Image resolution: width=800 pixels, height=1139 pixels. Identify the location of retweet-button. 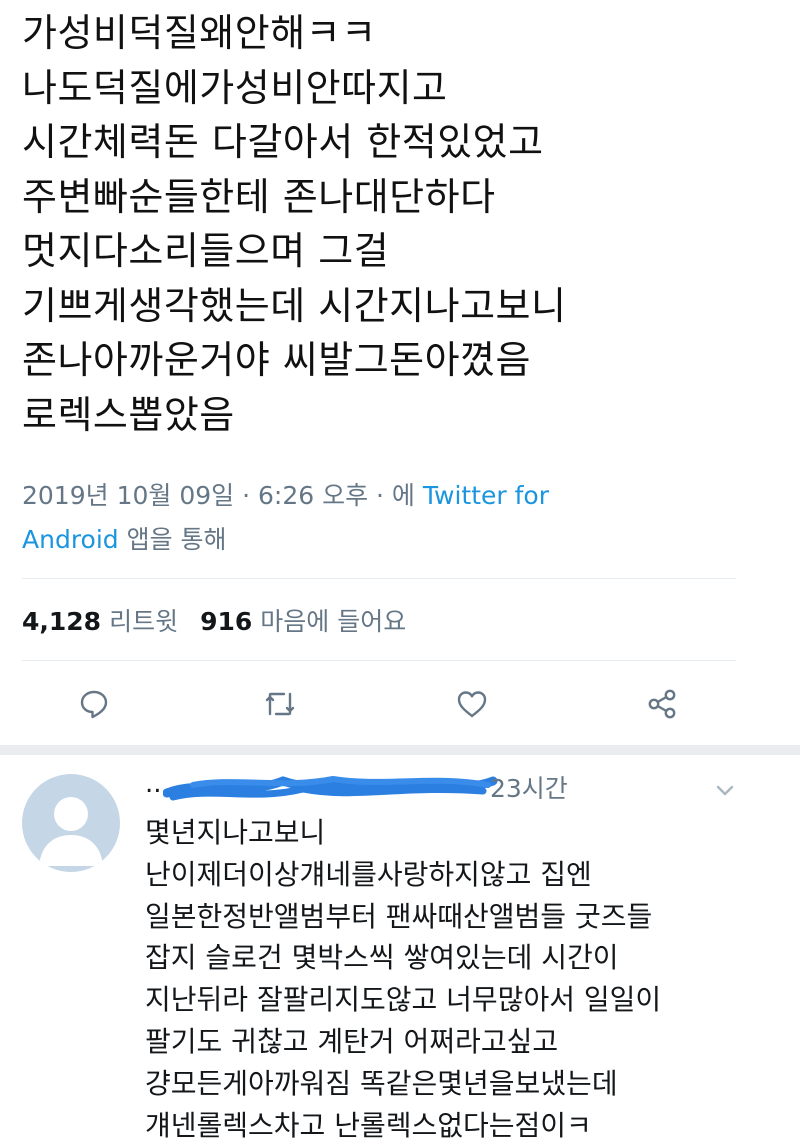
(280, 704).